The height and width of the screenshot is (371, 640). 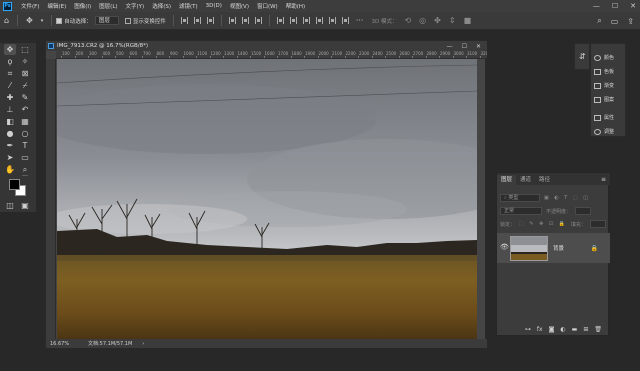 I want to click on gradient-tool-icon: ▦, so click(x=25, y=121).